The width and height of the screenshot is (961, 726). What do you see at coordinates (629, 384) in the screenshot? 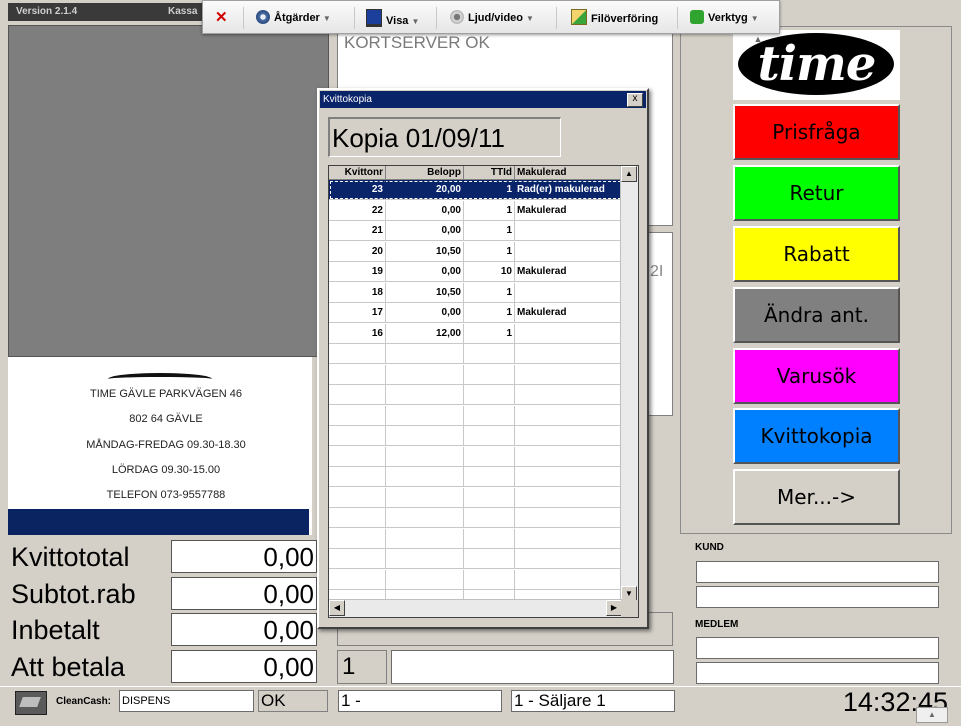
I see `vertical-scrollbar: ▲ ▼` at bounding box center [629, 384].